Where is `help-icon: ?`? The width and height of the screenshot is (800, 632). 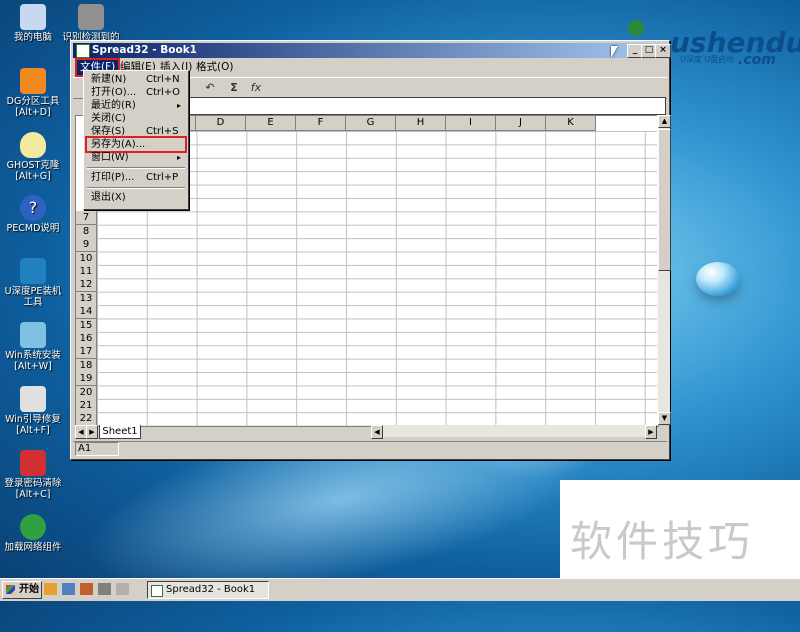
help-icon: ? is located at coordinates (33, 208).